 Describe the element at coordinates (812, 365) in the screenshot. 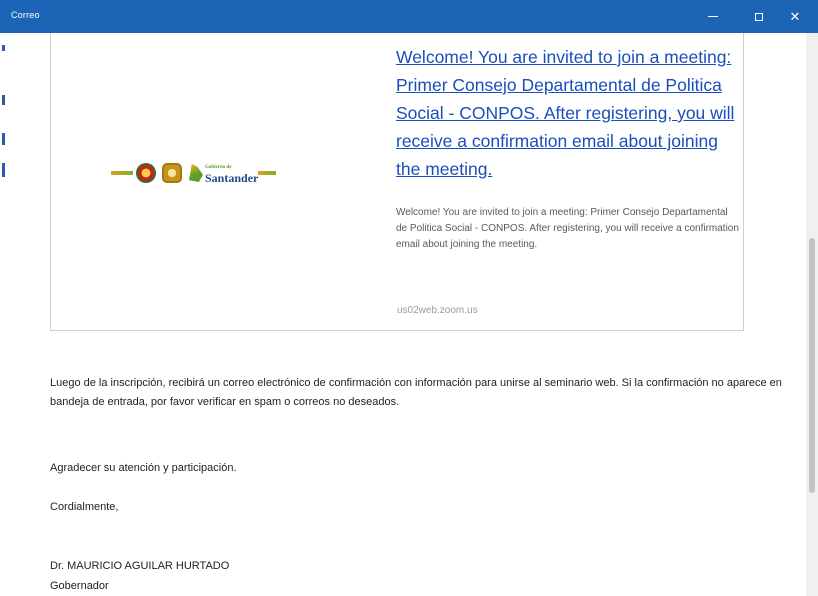

I see `scrollbar-thumb` at that location.